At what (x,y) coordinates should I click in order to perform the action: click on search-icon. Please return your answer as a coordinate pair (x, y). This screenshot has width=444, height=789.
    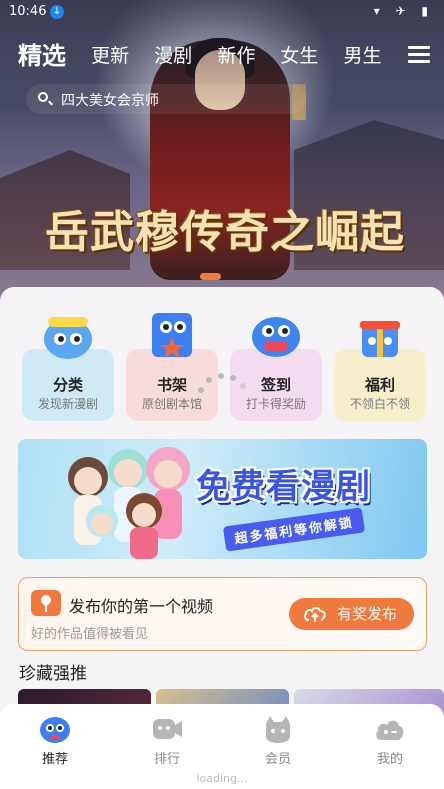
    Looking at the image, I should click on (43, 97).